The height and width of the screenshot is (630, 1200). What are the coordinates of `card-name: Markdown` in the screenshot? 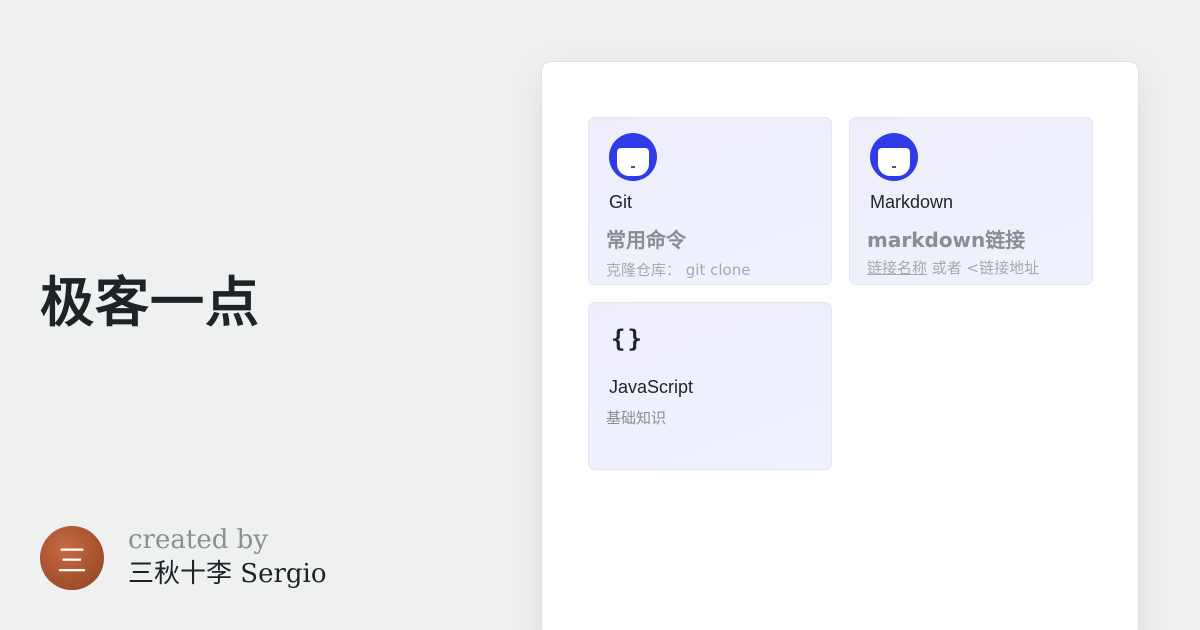 It's located at (912, 202).